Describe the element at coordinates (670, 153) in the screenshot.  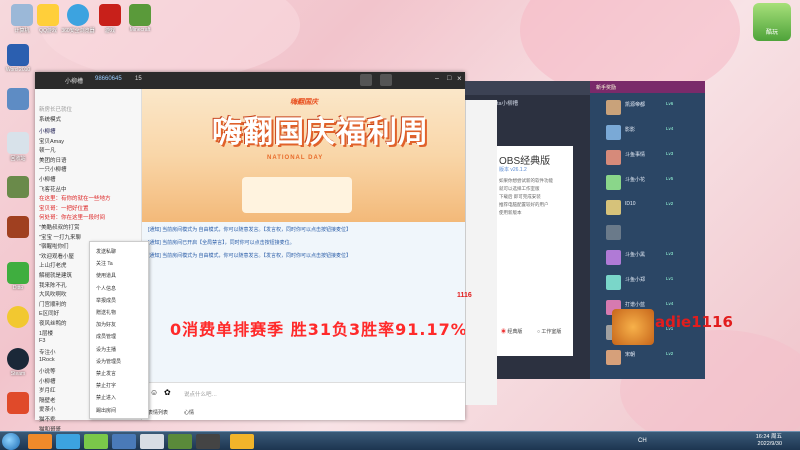
I see `seat-level: Lv3` at that location.